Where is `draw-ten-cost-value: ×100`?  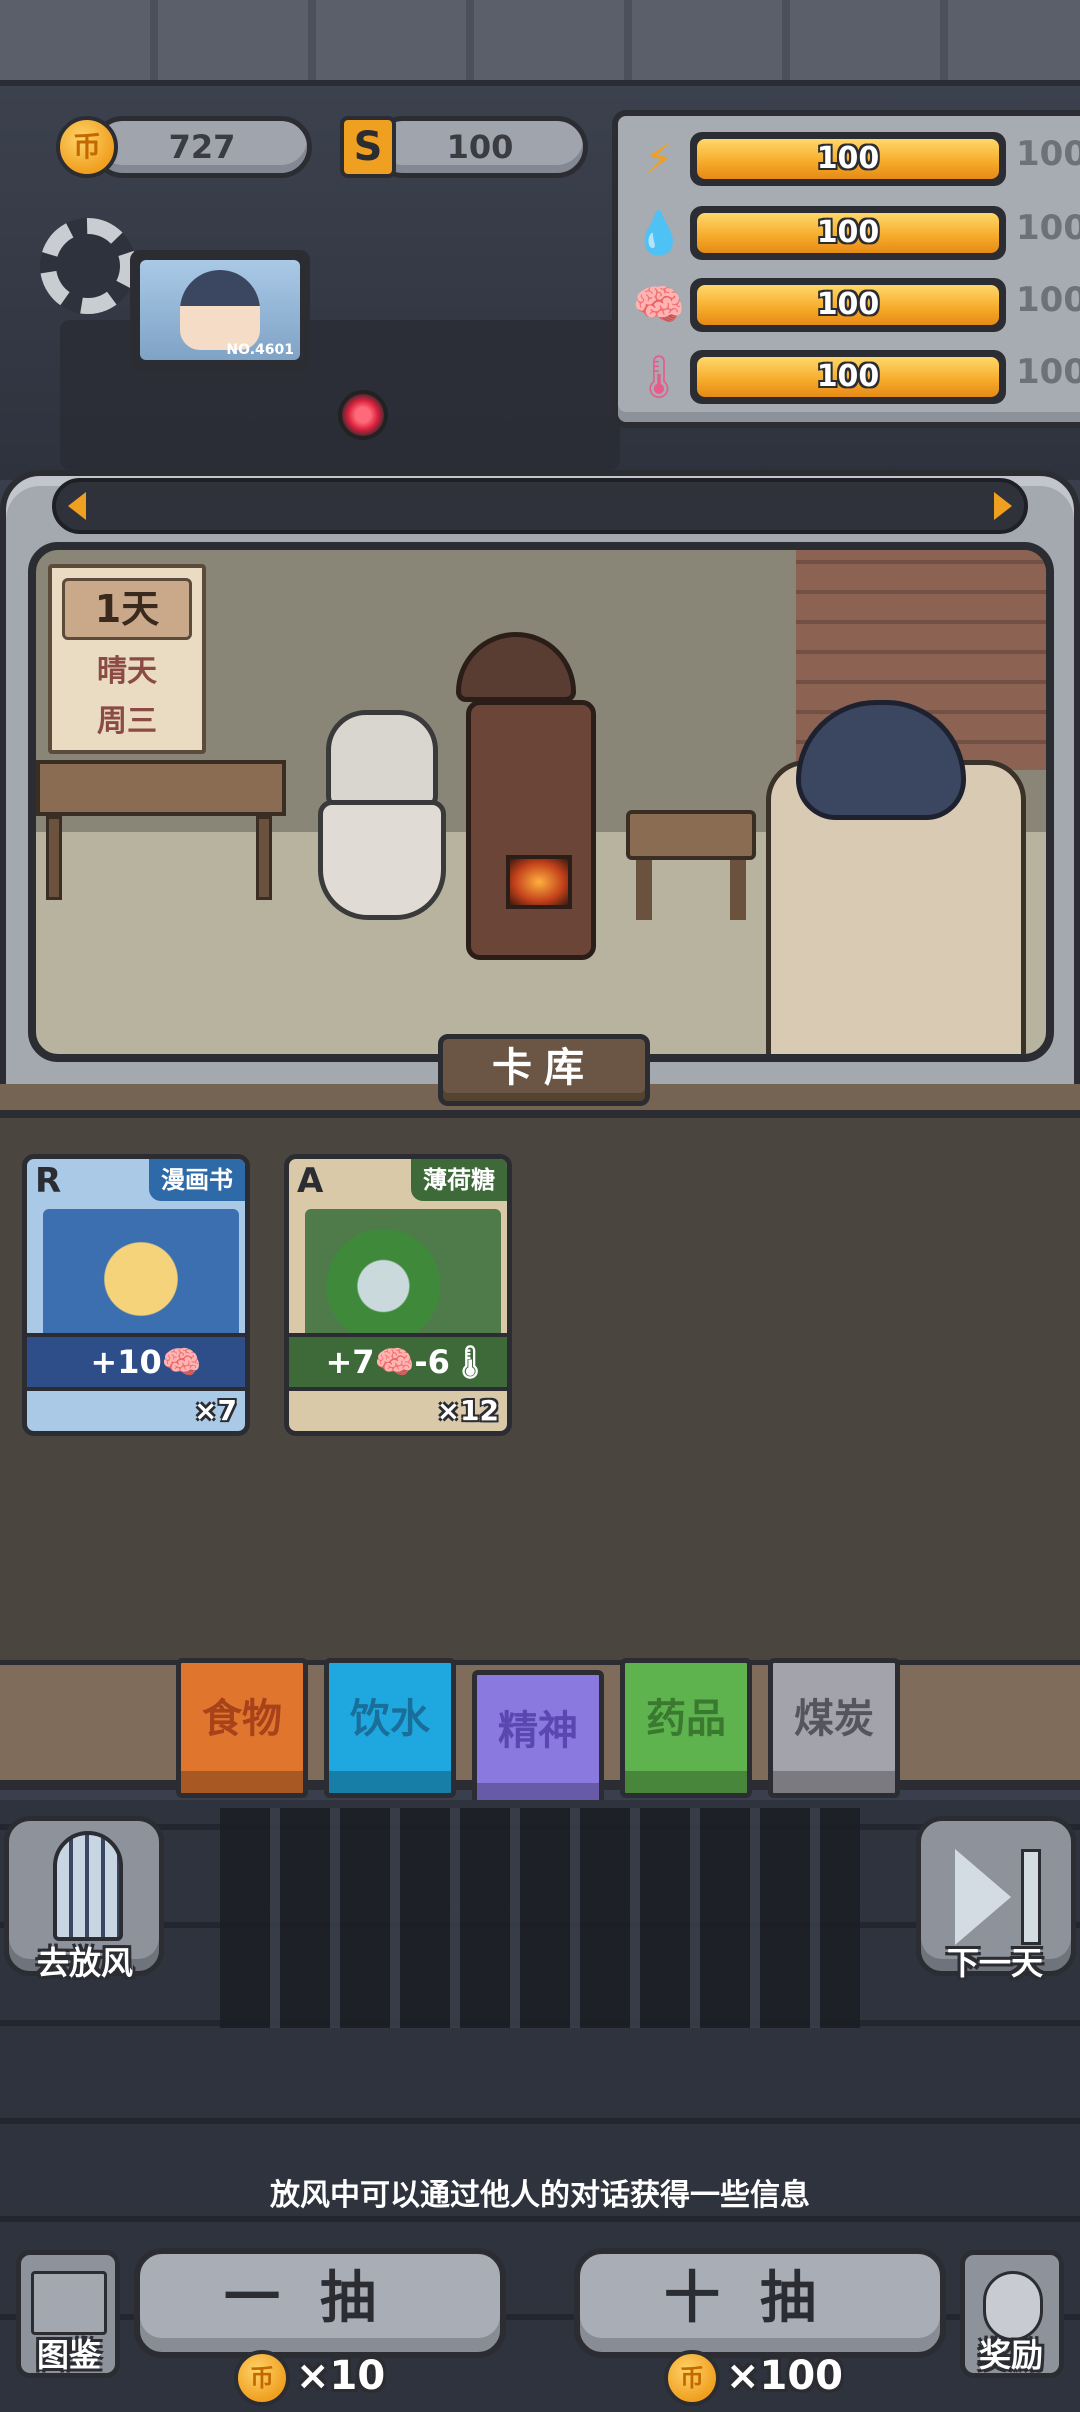
draw-ten-cost-value: ×100 is located at coordinates (785, 2376).